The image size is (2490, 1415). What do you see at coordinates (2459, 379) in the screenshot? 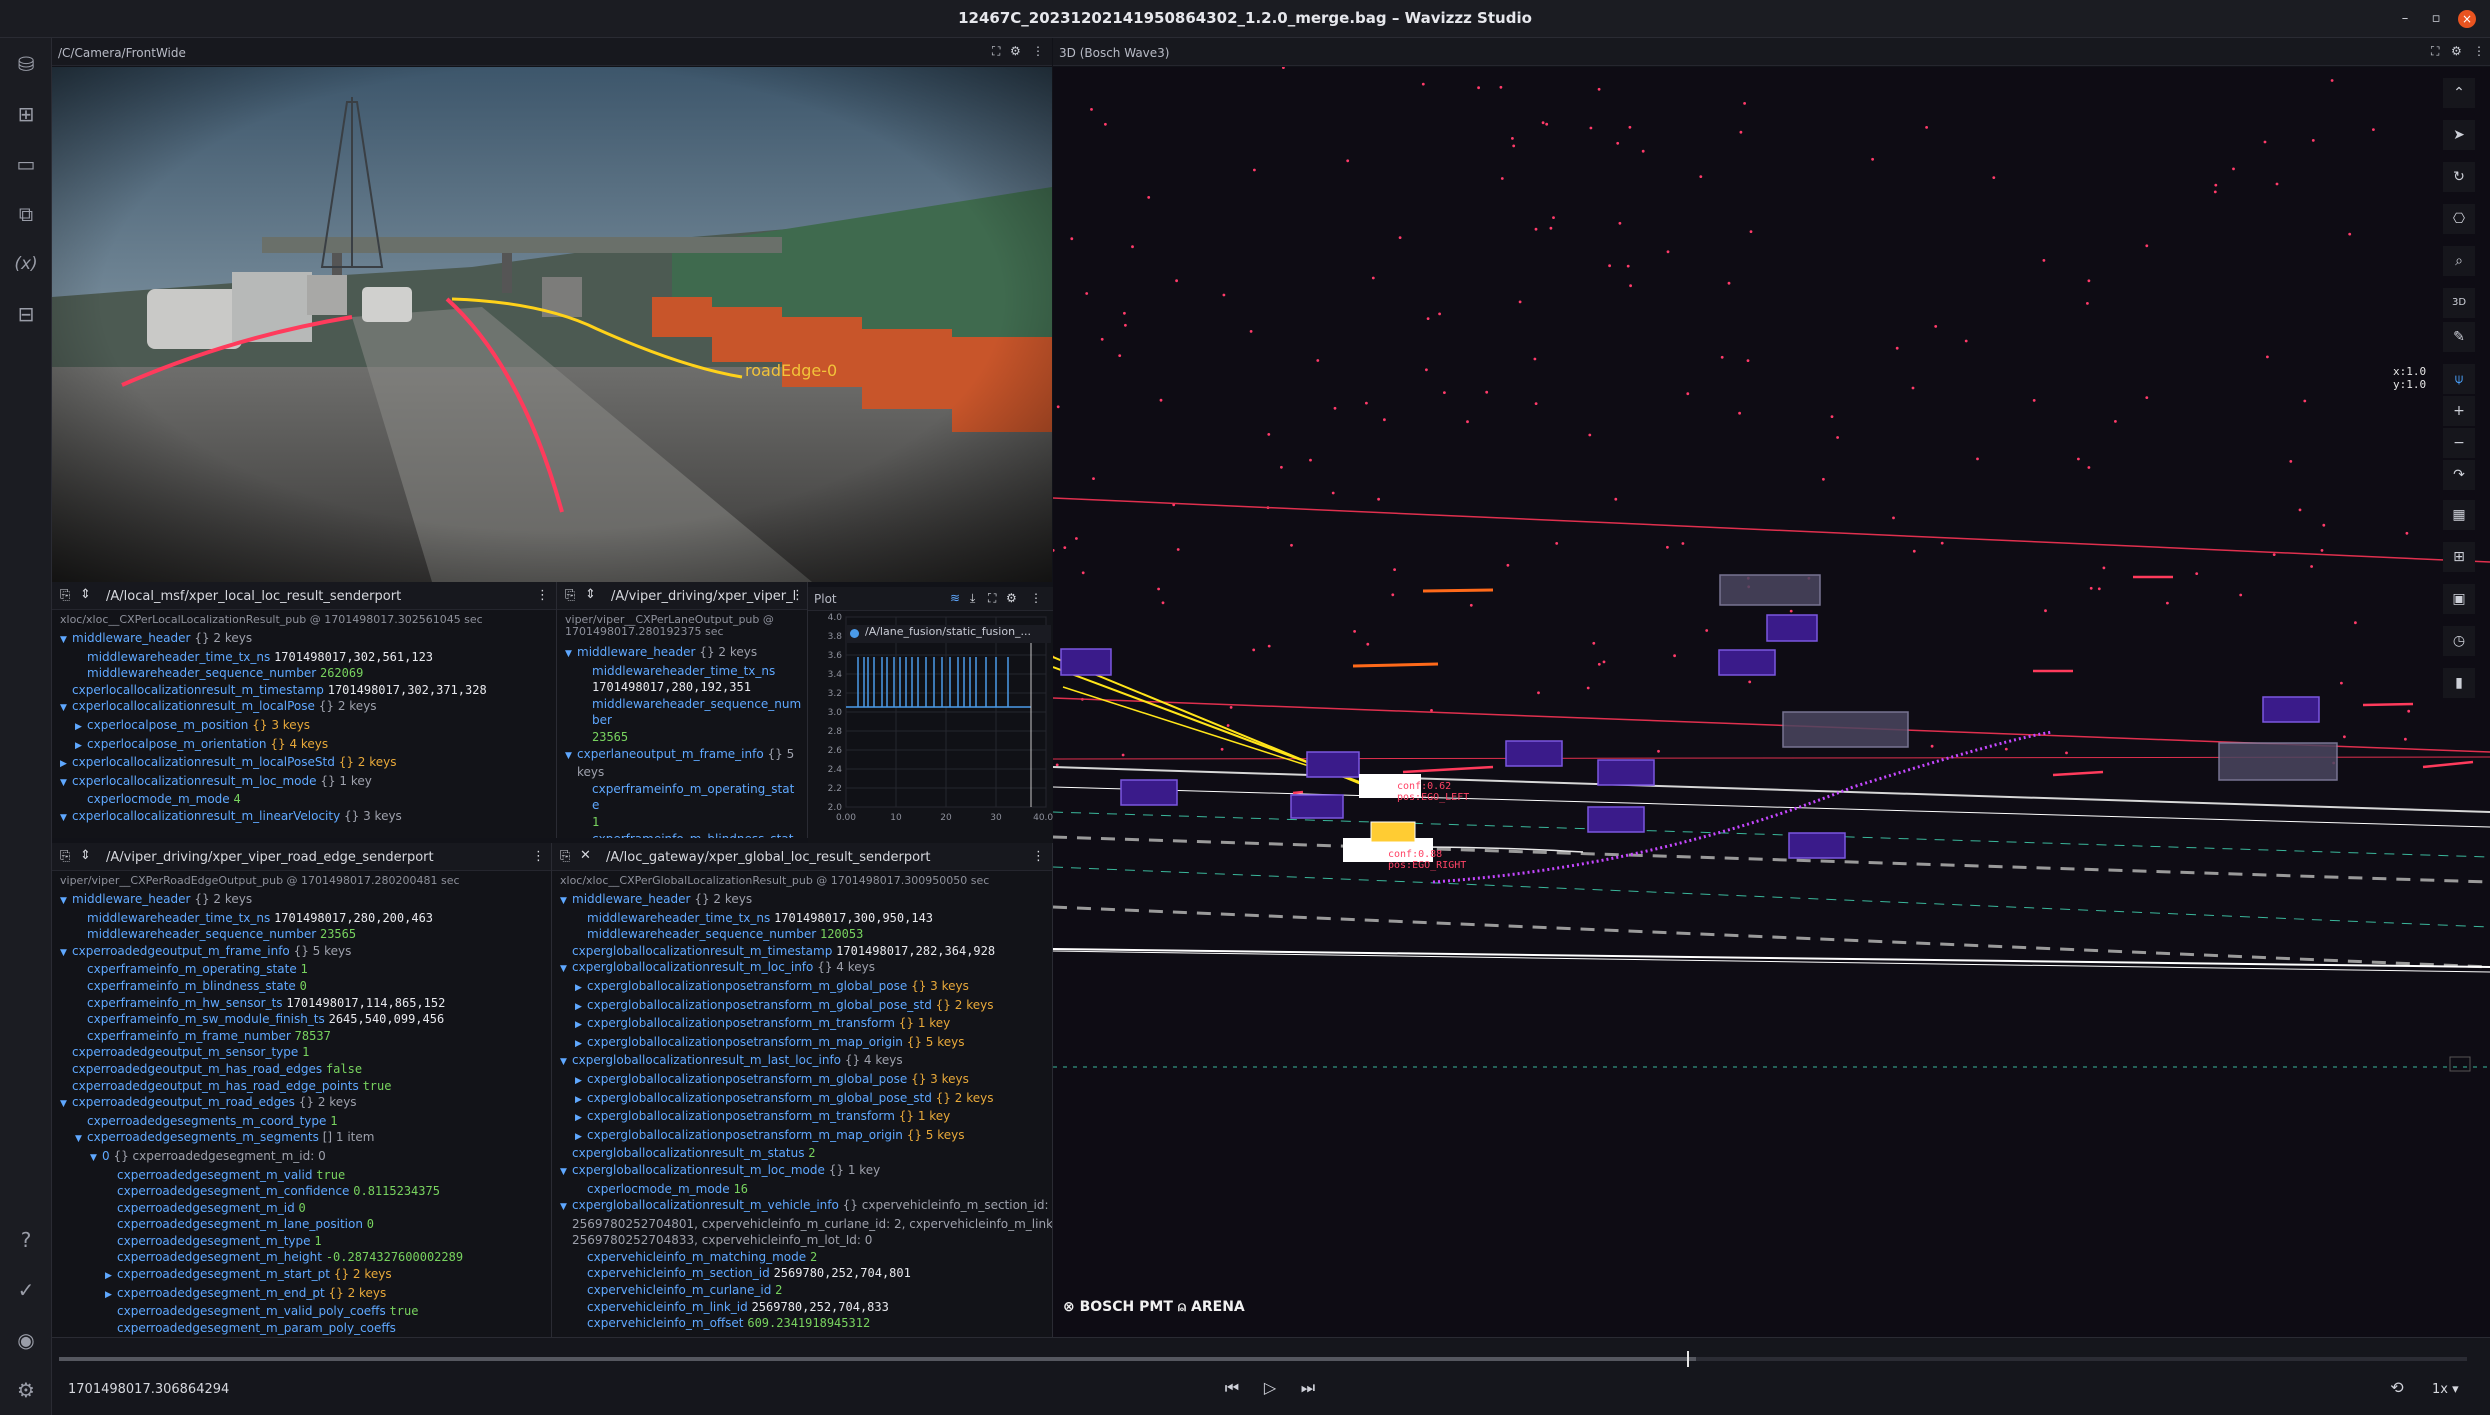
I see `pin-icon: ⍦` at bounding box center [2459, 379].